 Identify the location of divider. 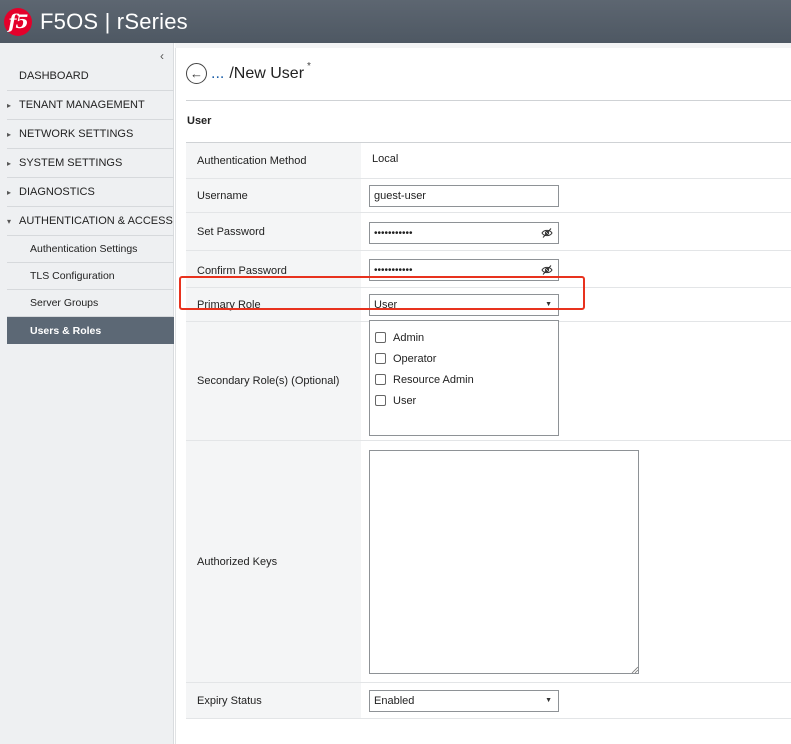
(488, 100).